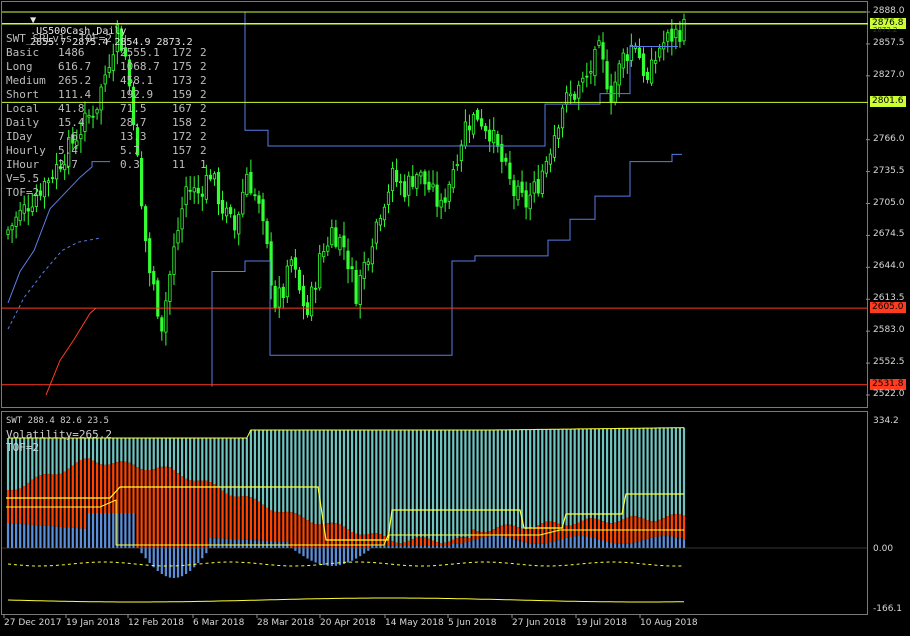 This screenshot has width=910, height=636. I want to click on indicator-cell: 13.3, so click(133, 136).